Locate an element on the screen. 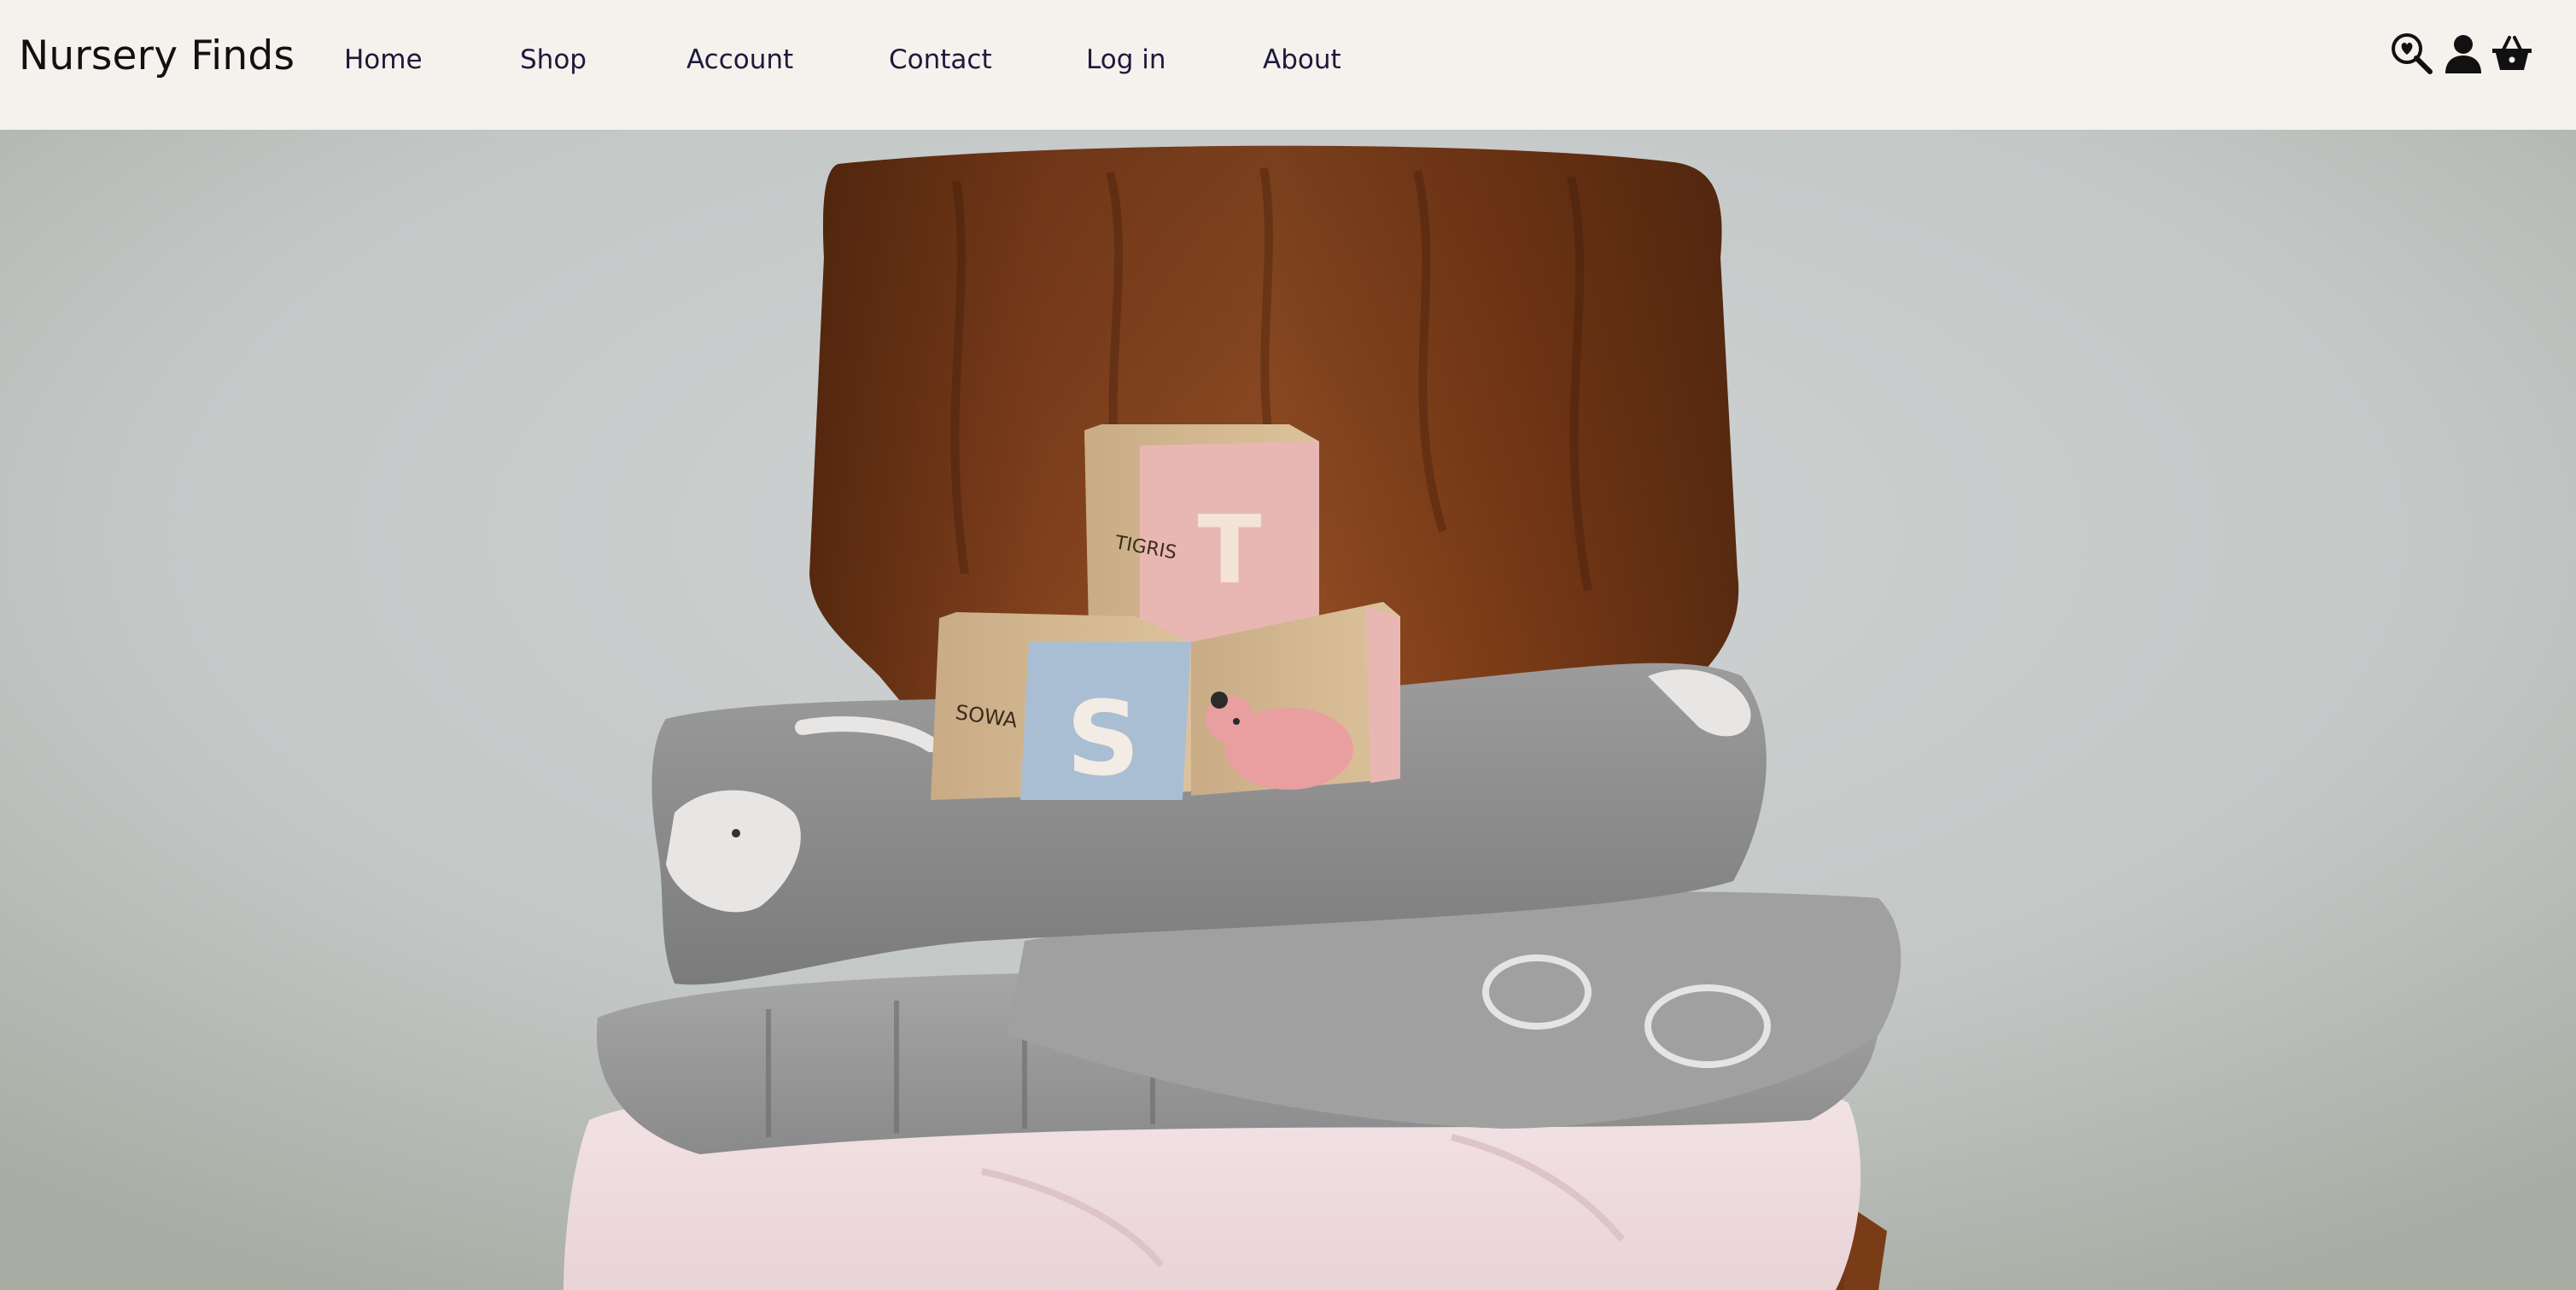  nav-about: About is located at coordinates (1302, 59).